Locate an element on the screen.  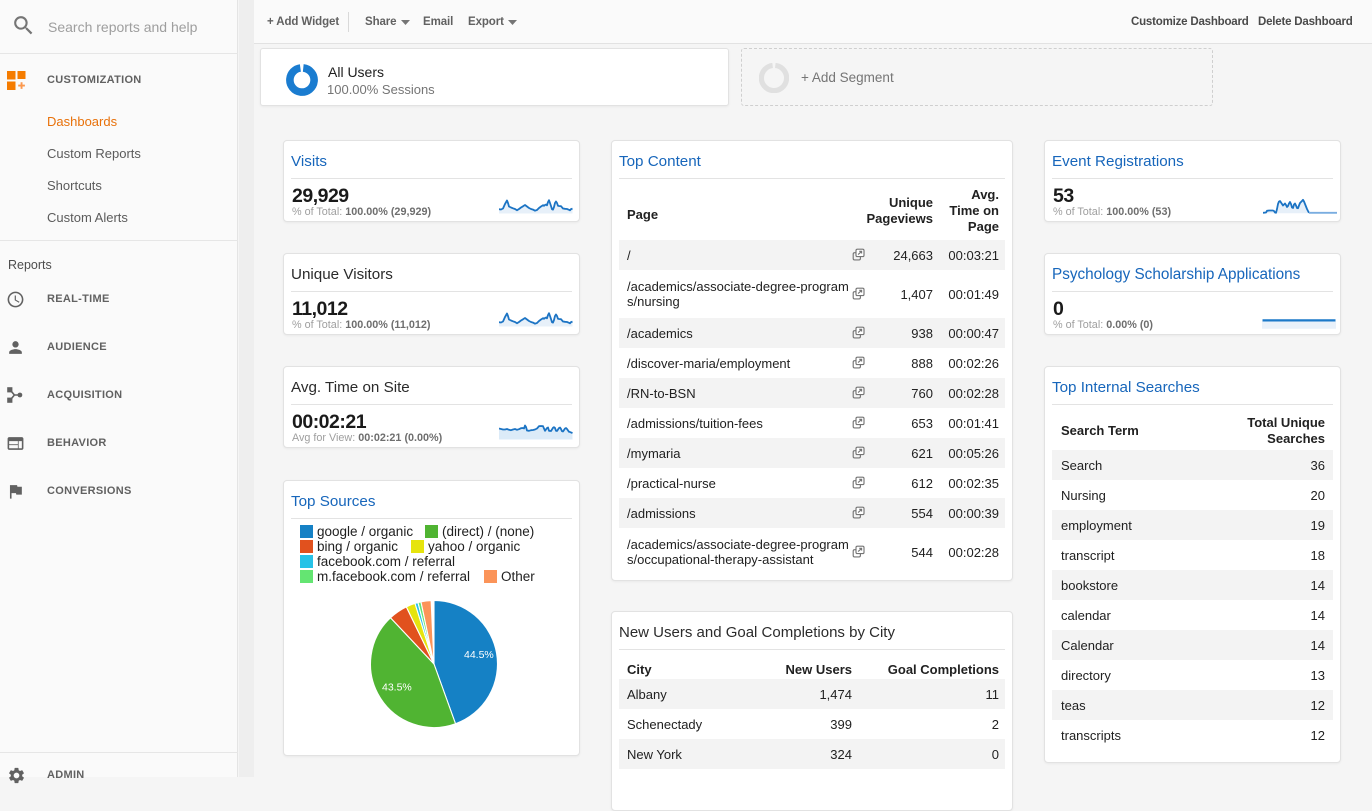
svg-text: 44.5% is located at coordinates (479, 655).